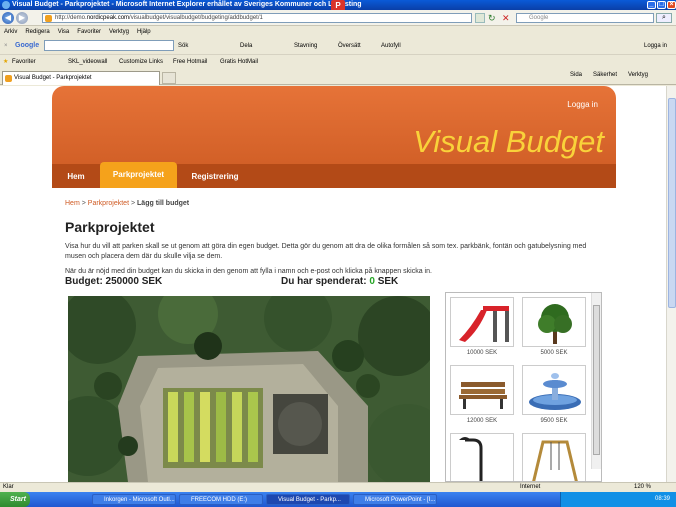 This screenshot has width=676, height=507. I want to click on menu-visa: Visa, so click(64, 32).